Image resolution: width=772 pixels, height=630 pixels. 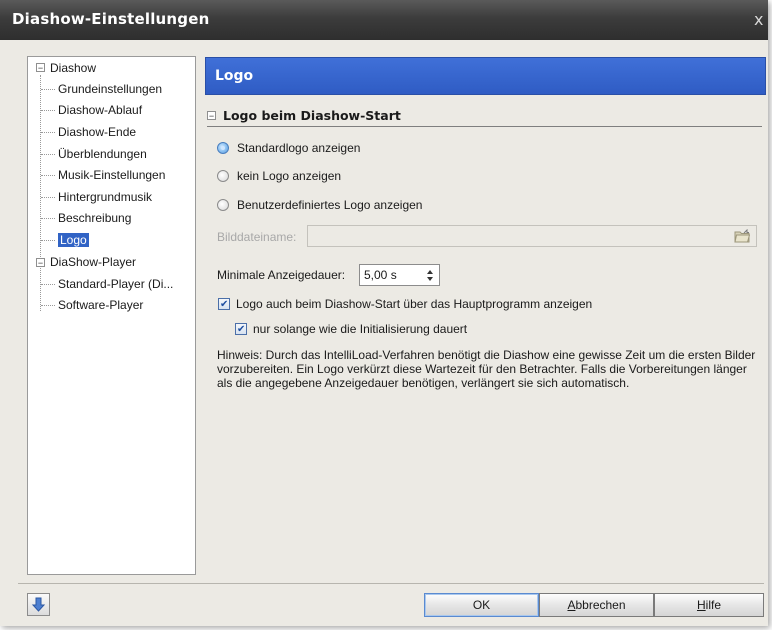 I want to click on panel-header: Logo, so click(x=485, y=76).